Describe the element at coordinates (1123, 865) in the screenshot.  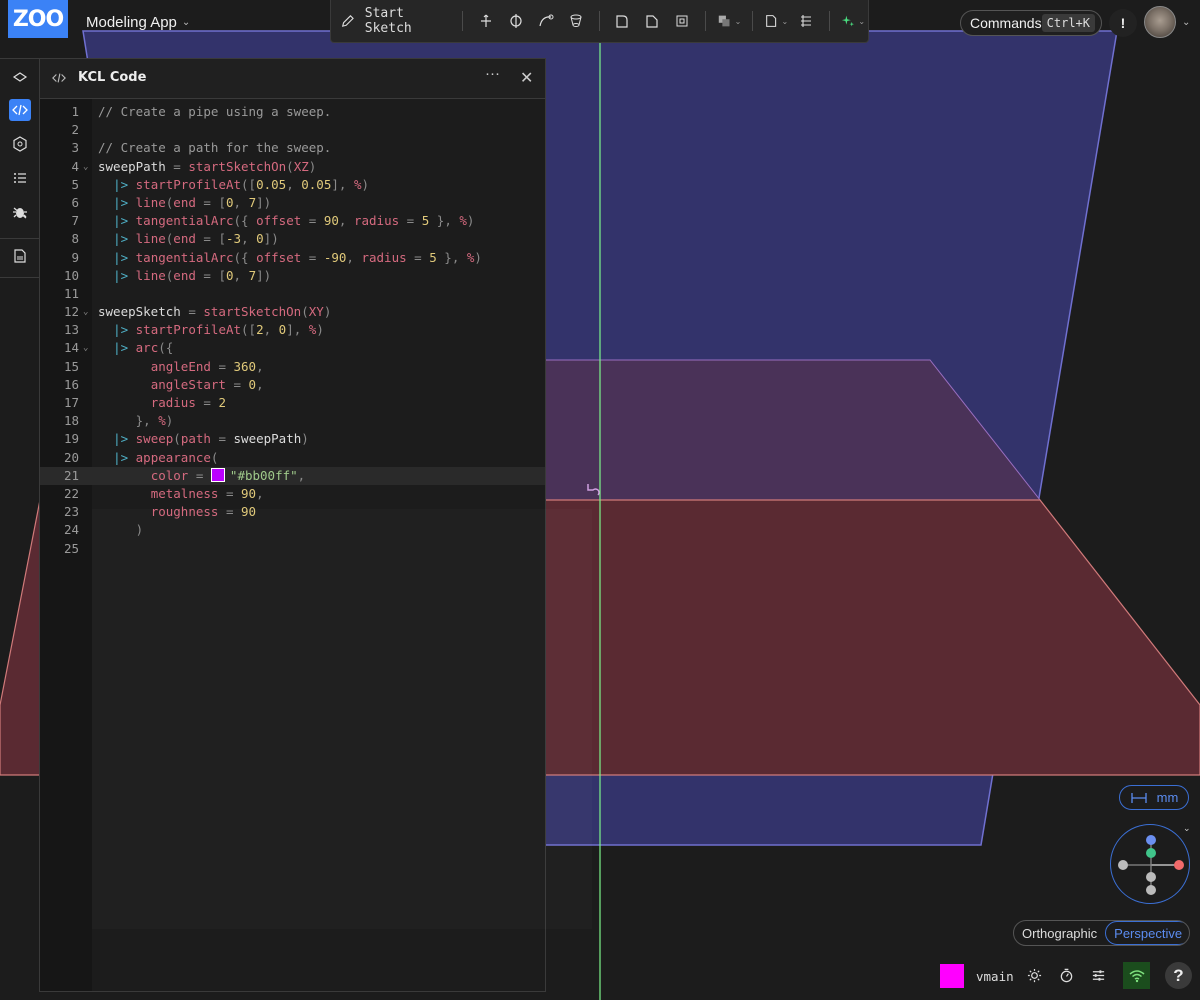
I see `gizmo-x-negative` at that location.